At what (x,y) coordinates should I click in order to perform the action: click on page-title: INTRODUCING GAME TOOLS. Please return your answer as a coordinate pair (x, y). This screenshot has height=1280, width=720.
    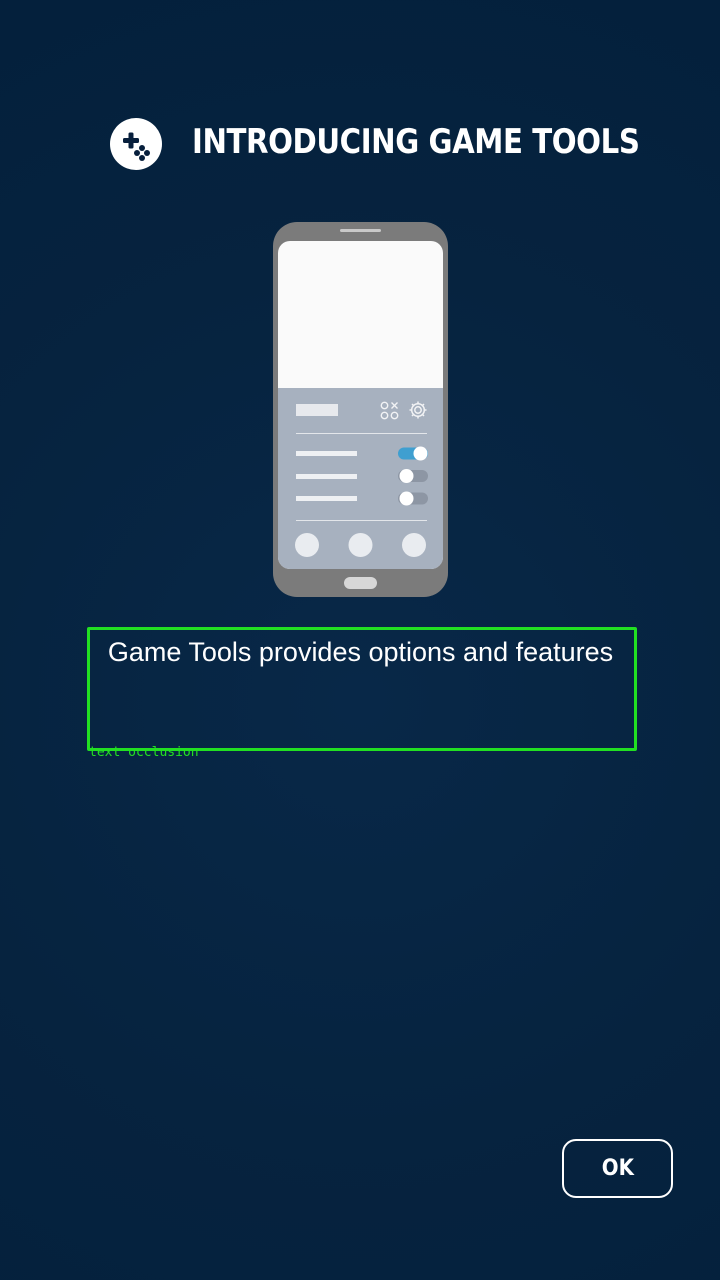
    Looking at the image, I should click on (416, 142).